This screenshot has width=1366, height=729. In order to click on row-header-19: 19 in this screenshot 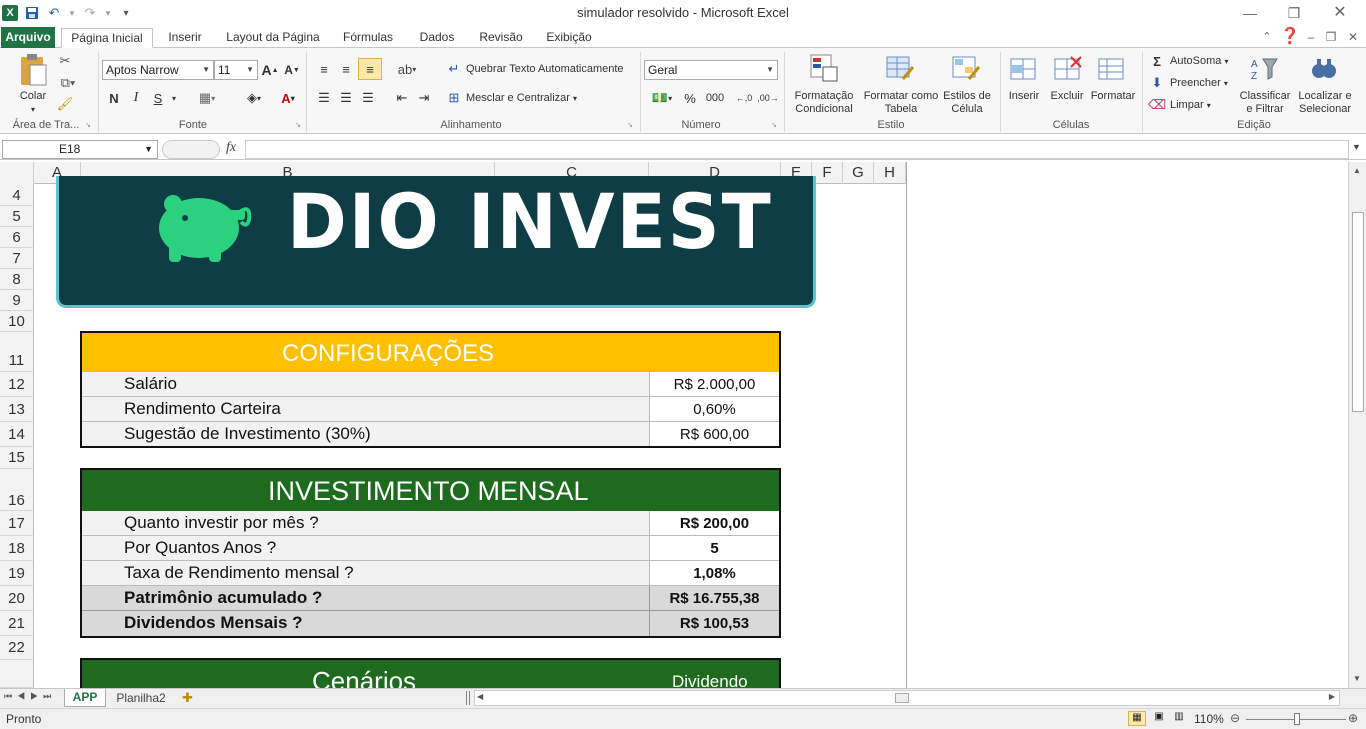, I will do `click(17, 573)`.